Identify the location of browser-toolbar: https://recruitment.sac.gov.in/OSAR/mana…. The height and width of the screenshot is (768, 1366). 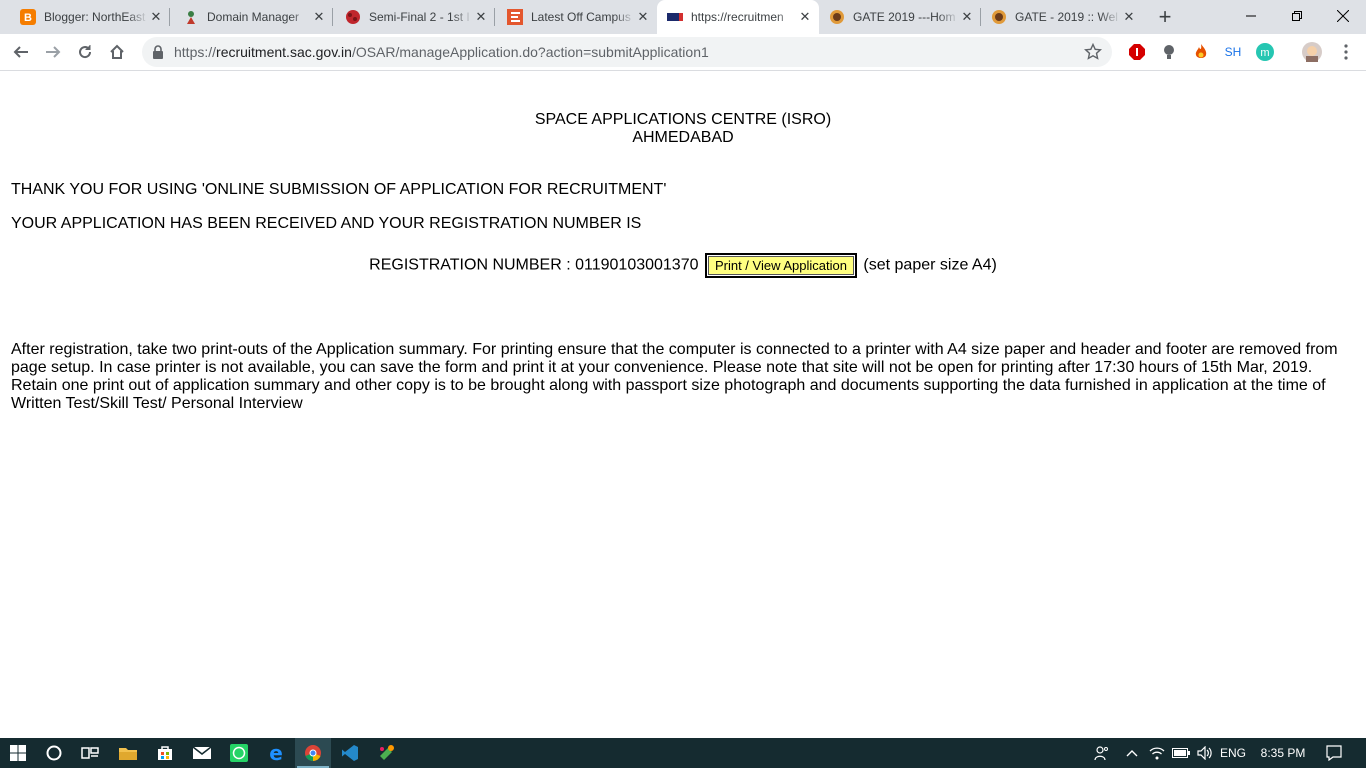
(683, 52).